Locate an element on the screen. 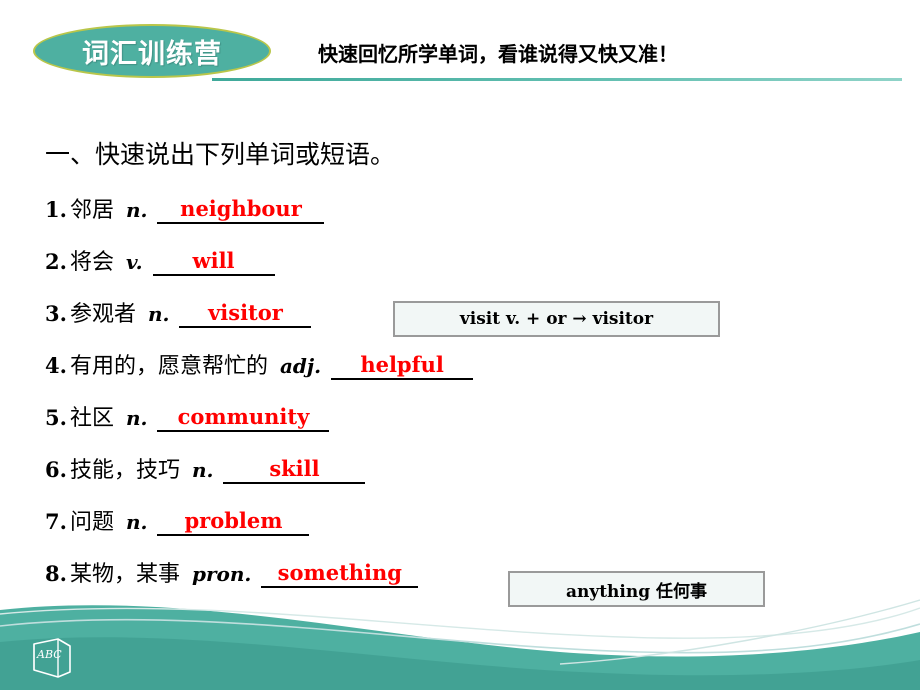 This screenshot has height=690, width=920. answer-text: neighbour is located at coordinates (241, 208).